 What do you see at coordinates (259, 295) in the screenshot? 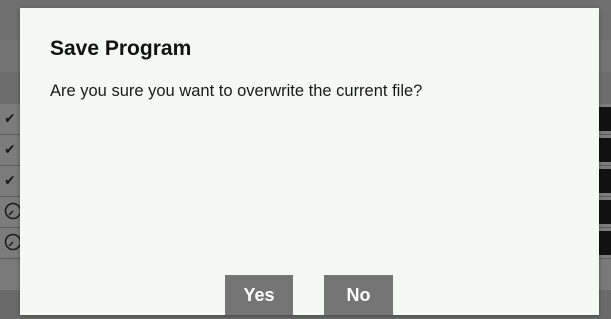
I see `yes-button: Yes` at bounding box center [259, 295].